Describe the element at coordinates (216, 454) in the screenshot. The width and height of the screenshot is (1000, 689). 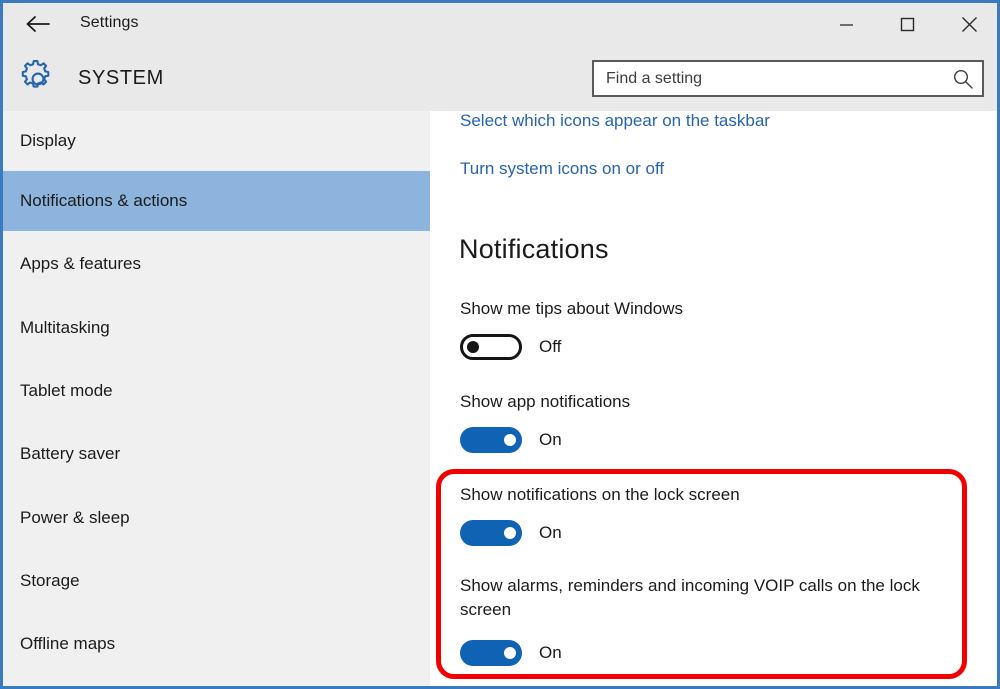
I see `sidebar-item-battery-saver: Battery saver` at that location.